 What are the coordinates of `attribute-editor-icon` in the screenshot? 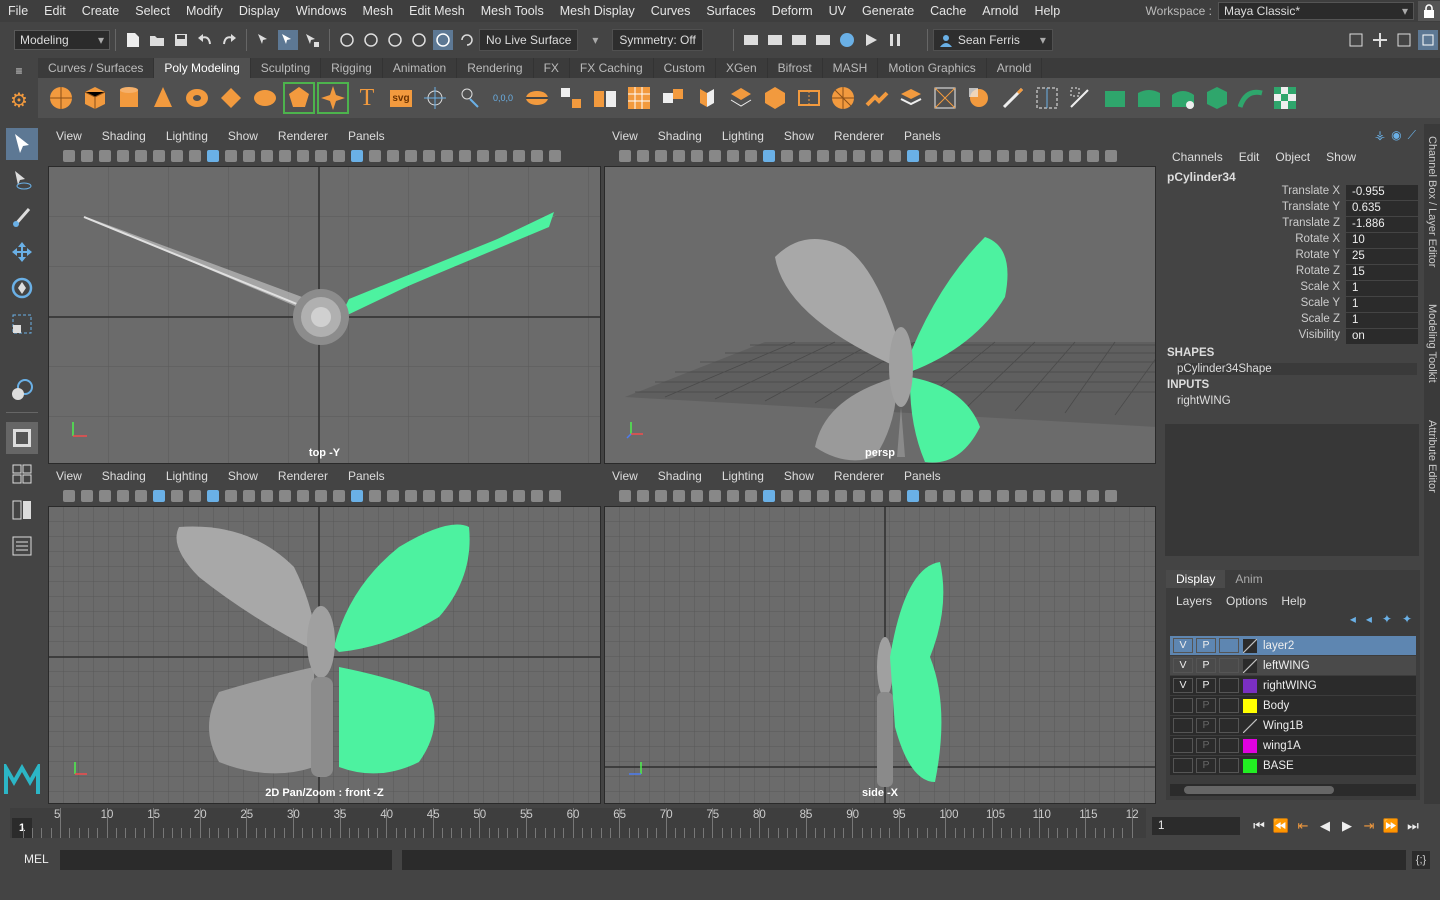 It's located at (1380, 40).